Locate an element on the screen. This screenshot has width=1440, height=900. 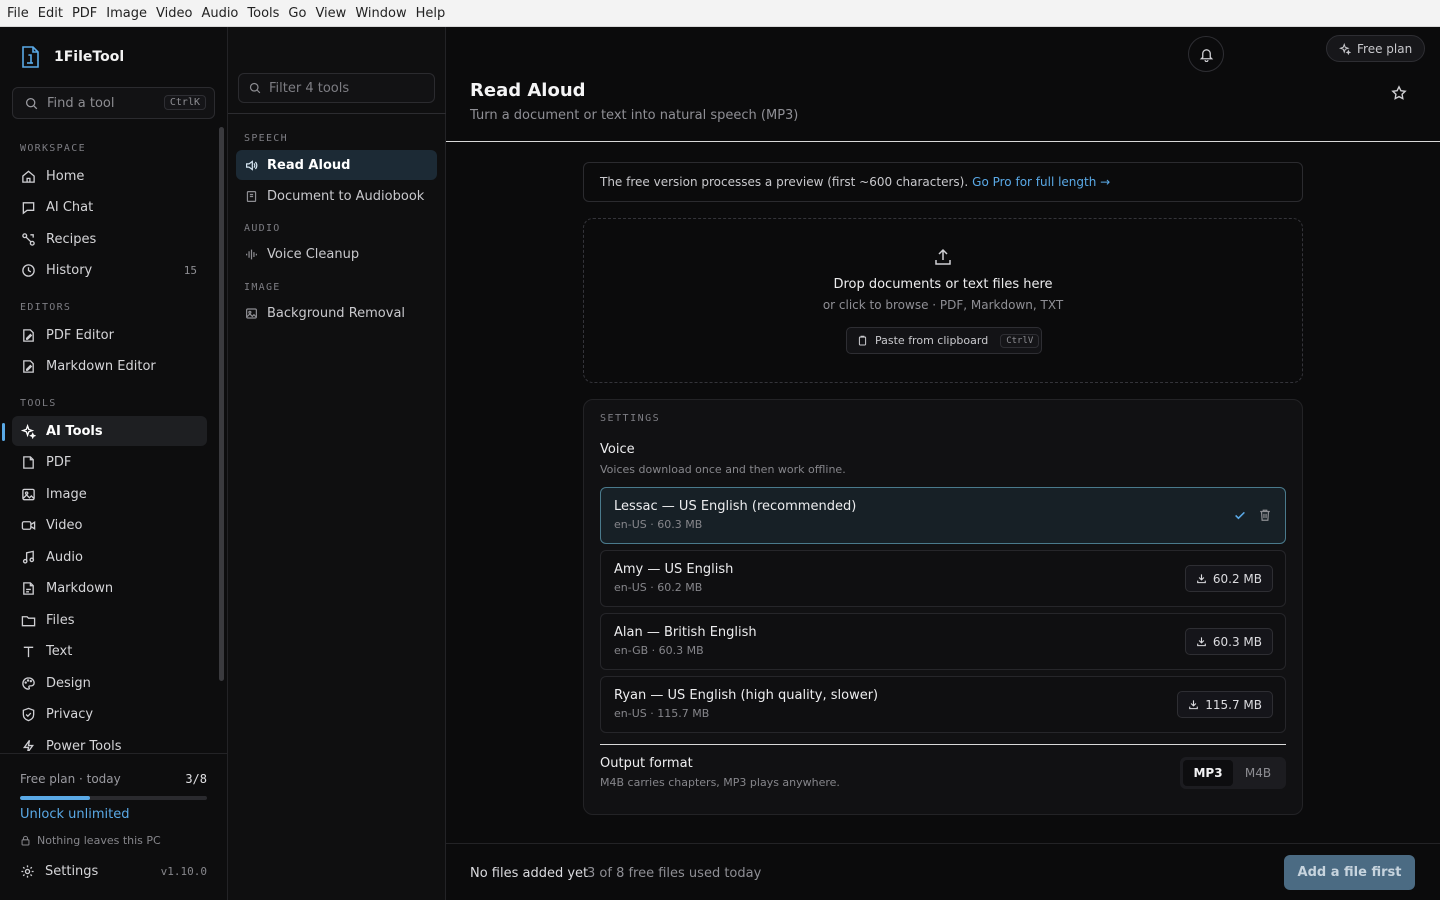
sidebar-item-pdf-editor: PDF Editor is located at coordinates (109, 335).